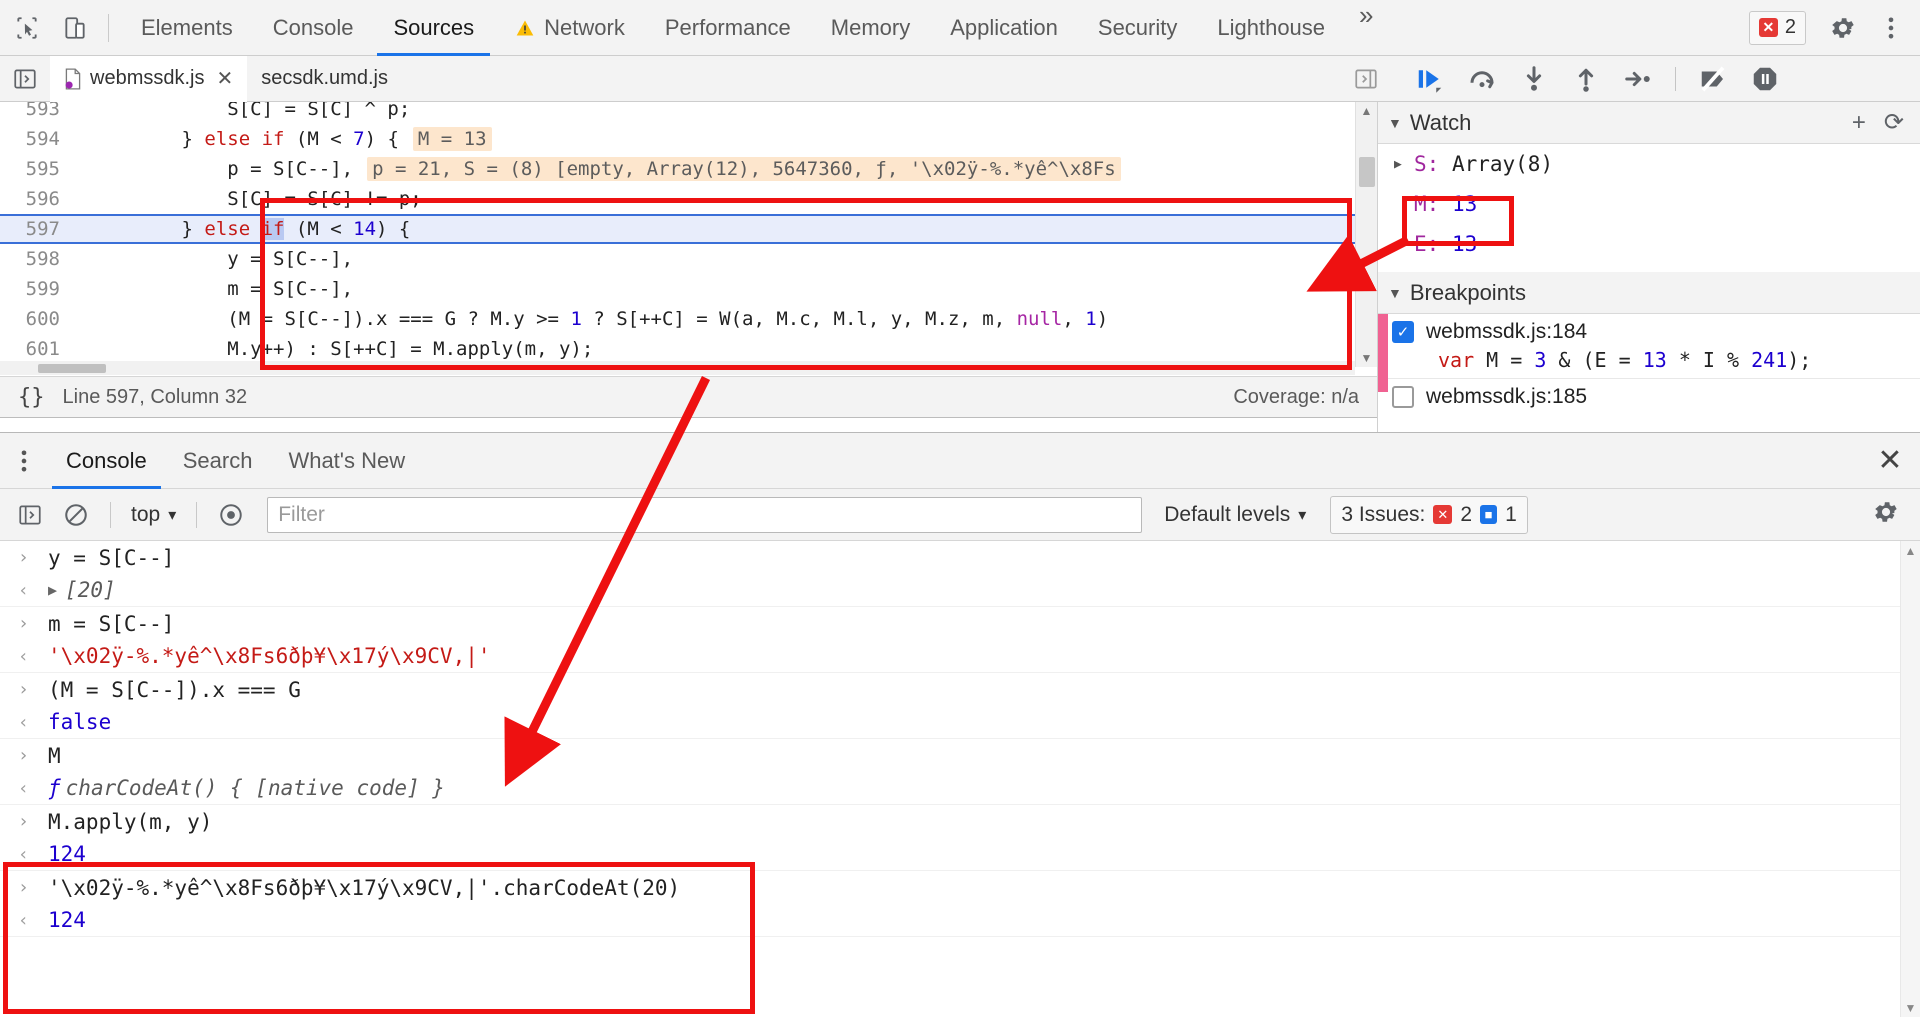  I want to click on close-drawer-icon: ✕, so click(1890, 460).